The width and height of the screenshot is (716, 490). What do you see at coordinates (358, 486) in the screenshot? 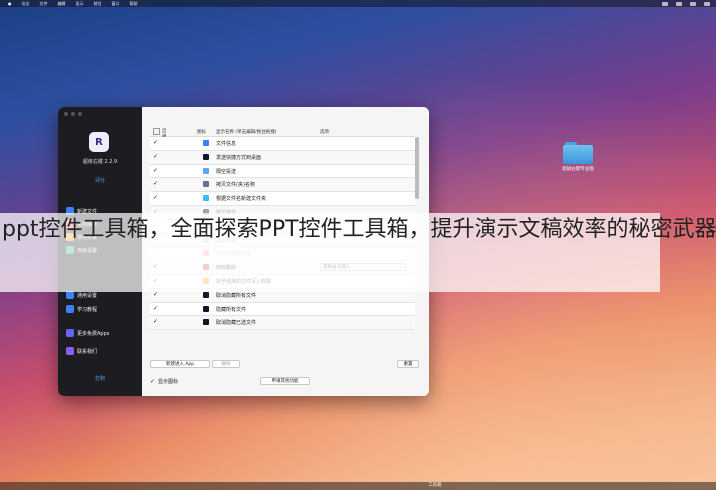
I see `dock-bar: 工具箱` at bounding box center [358, 486].